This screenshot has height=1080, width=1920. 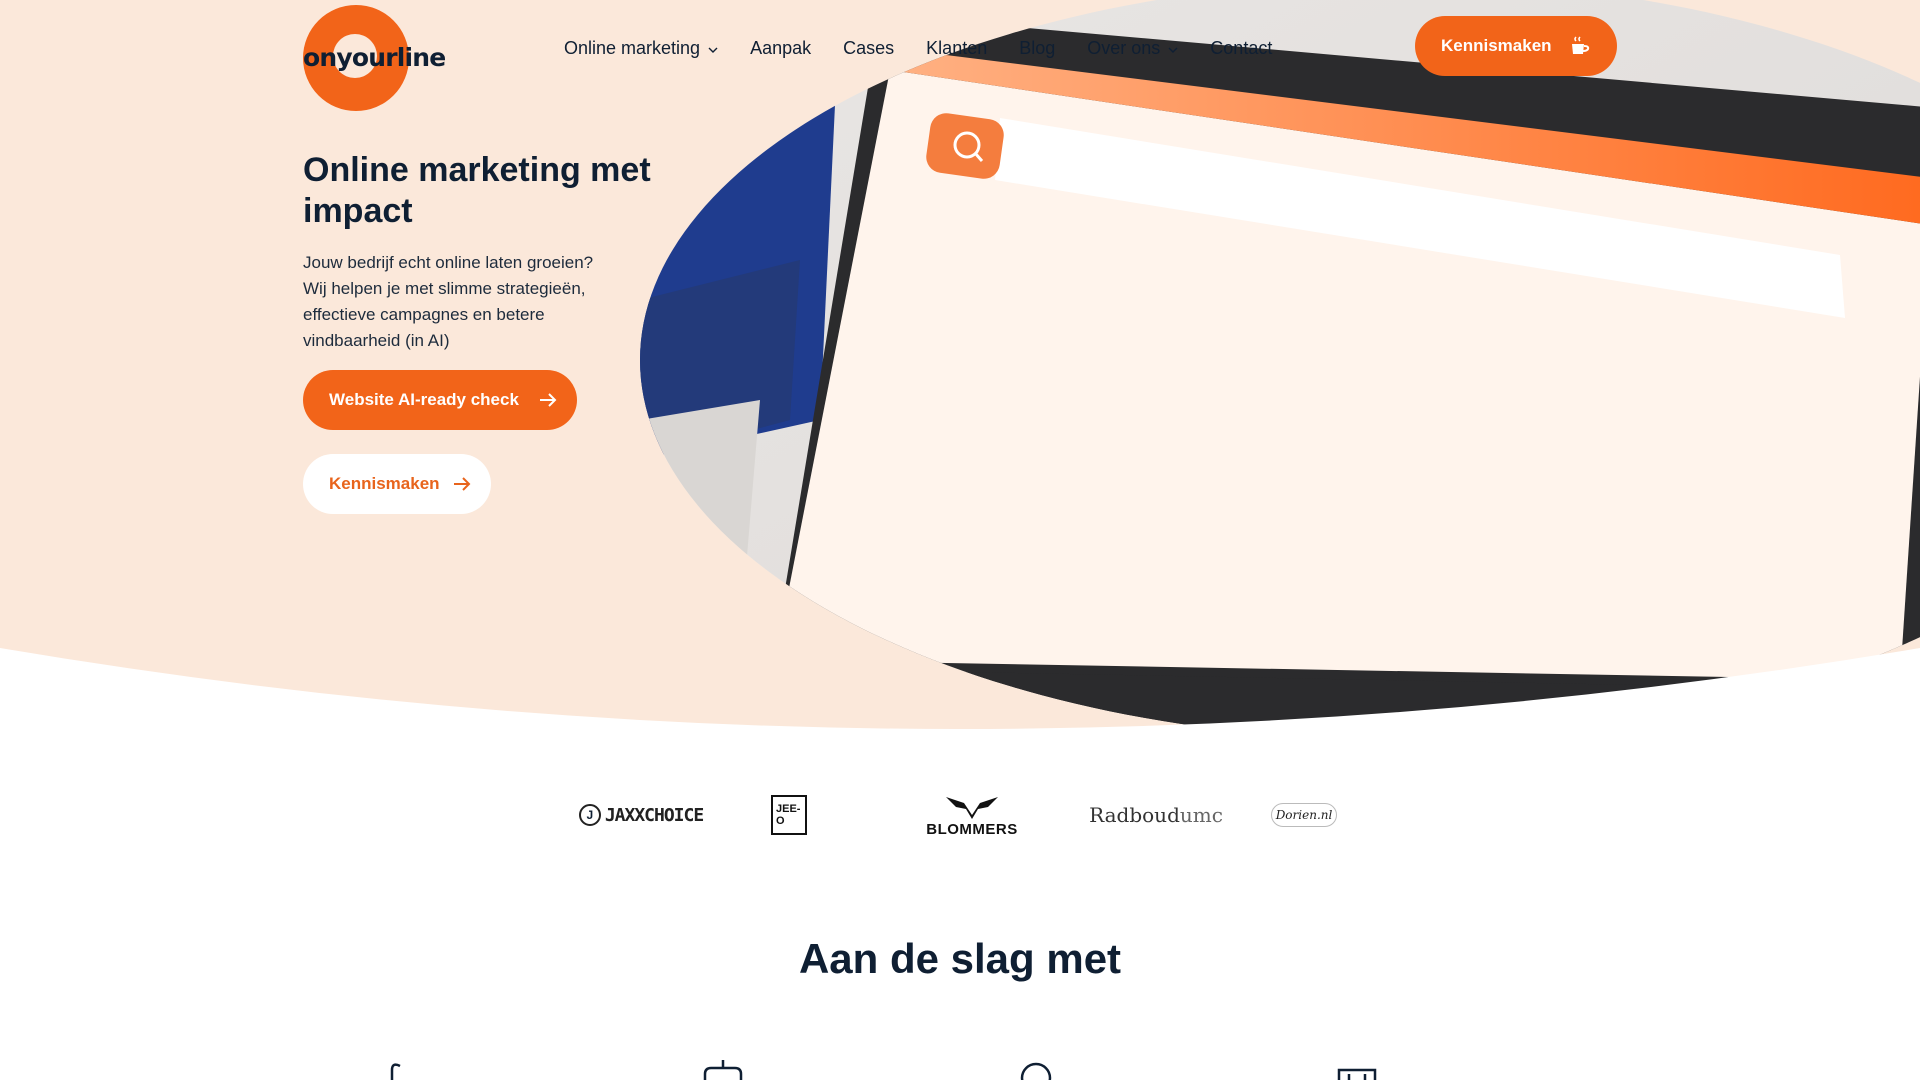 I want to click on client-logo-dorien: Dorien.nl, so click(x=1304, y=815).